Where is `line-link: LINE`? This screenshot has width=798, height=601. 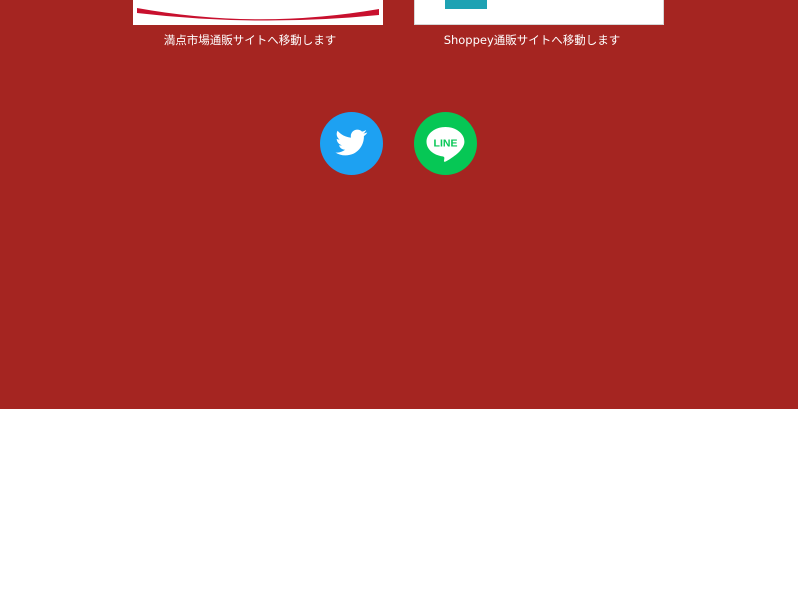
line-link: LINE is located at coordinates (445, 143).